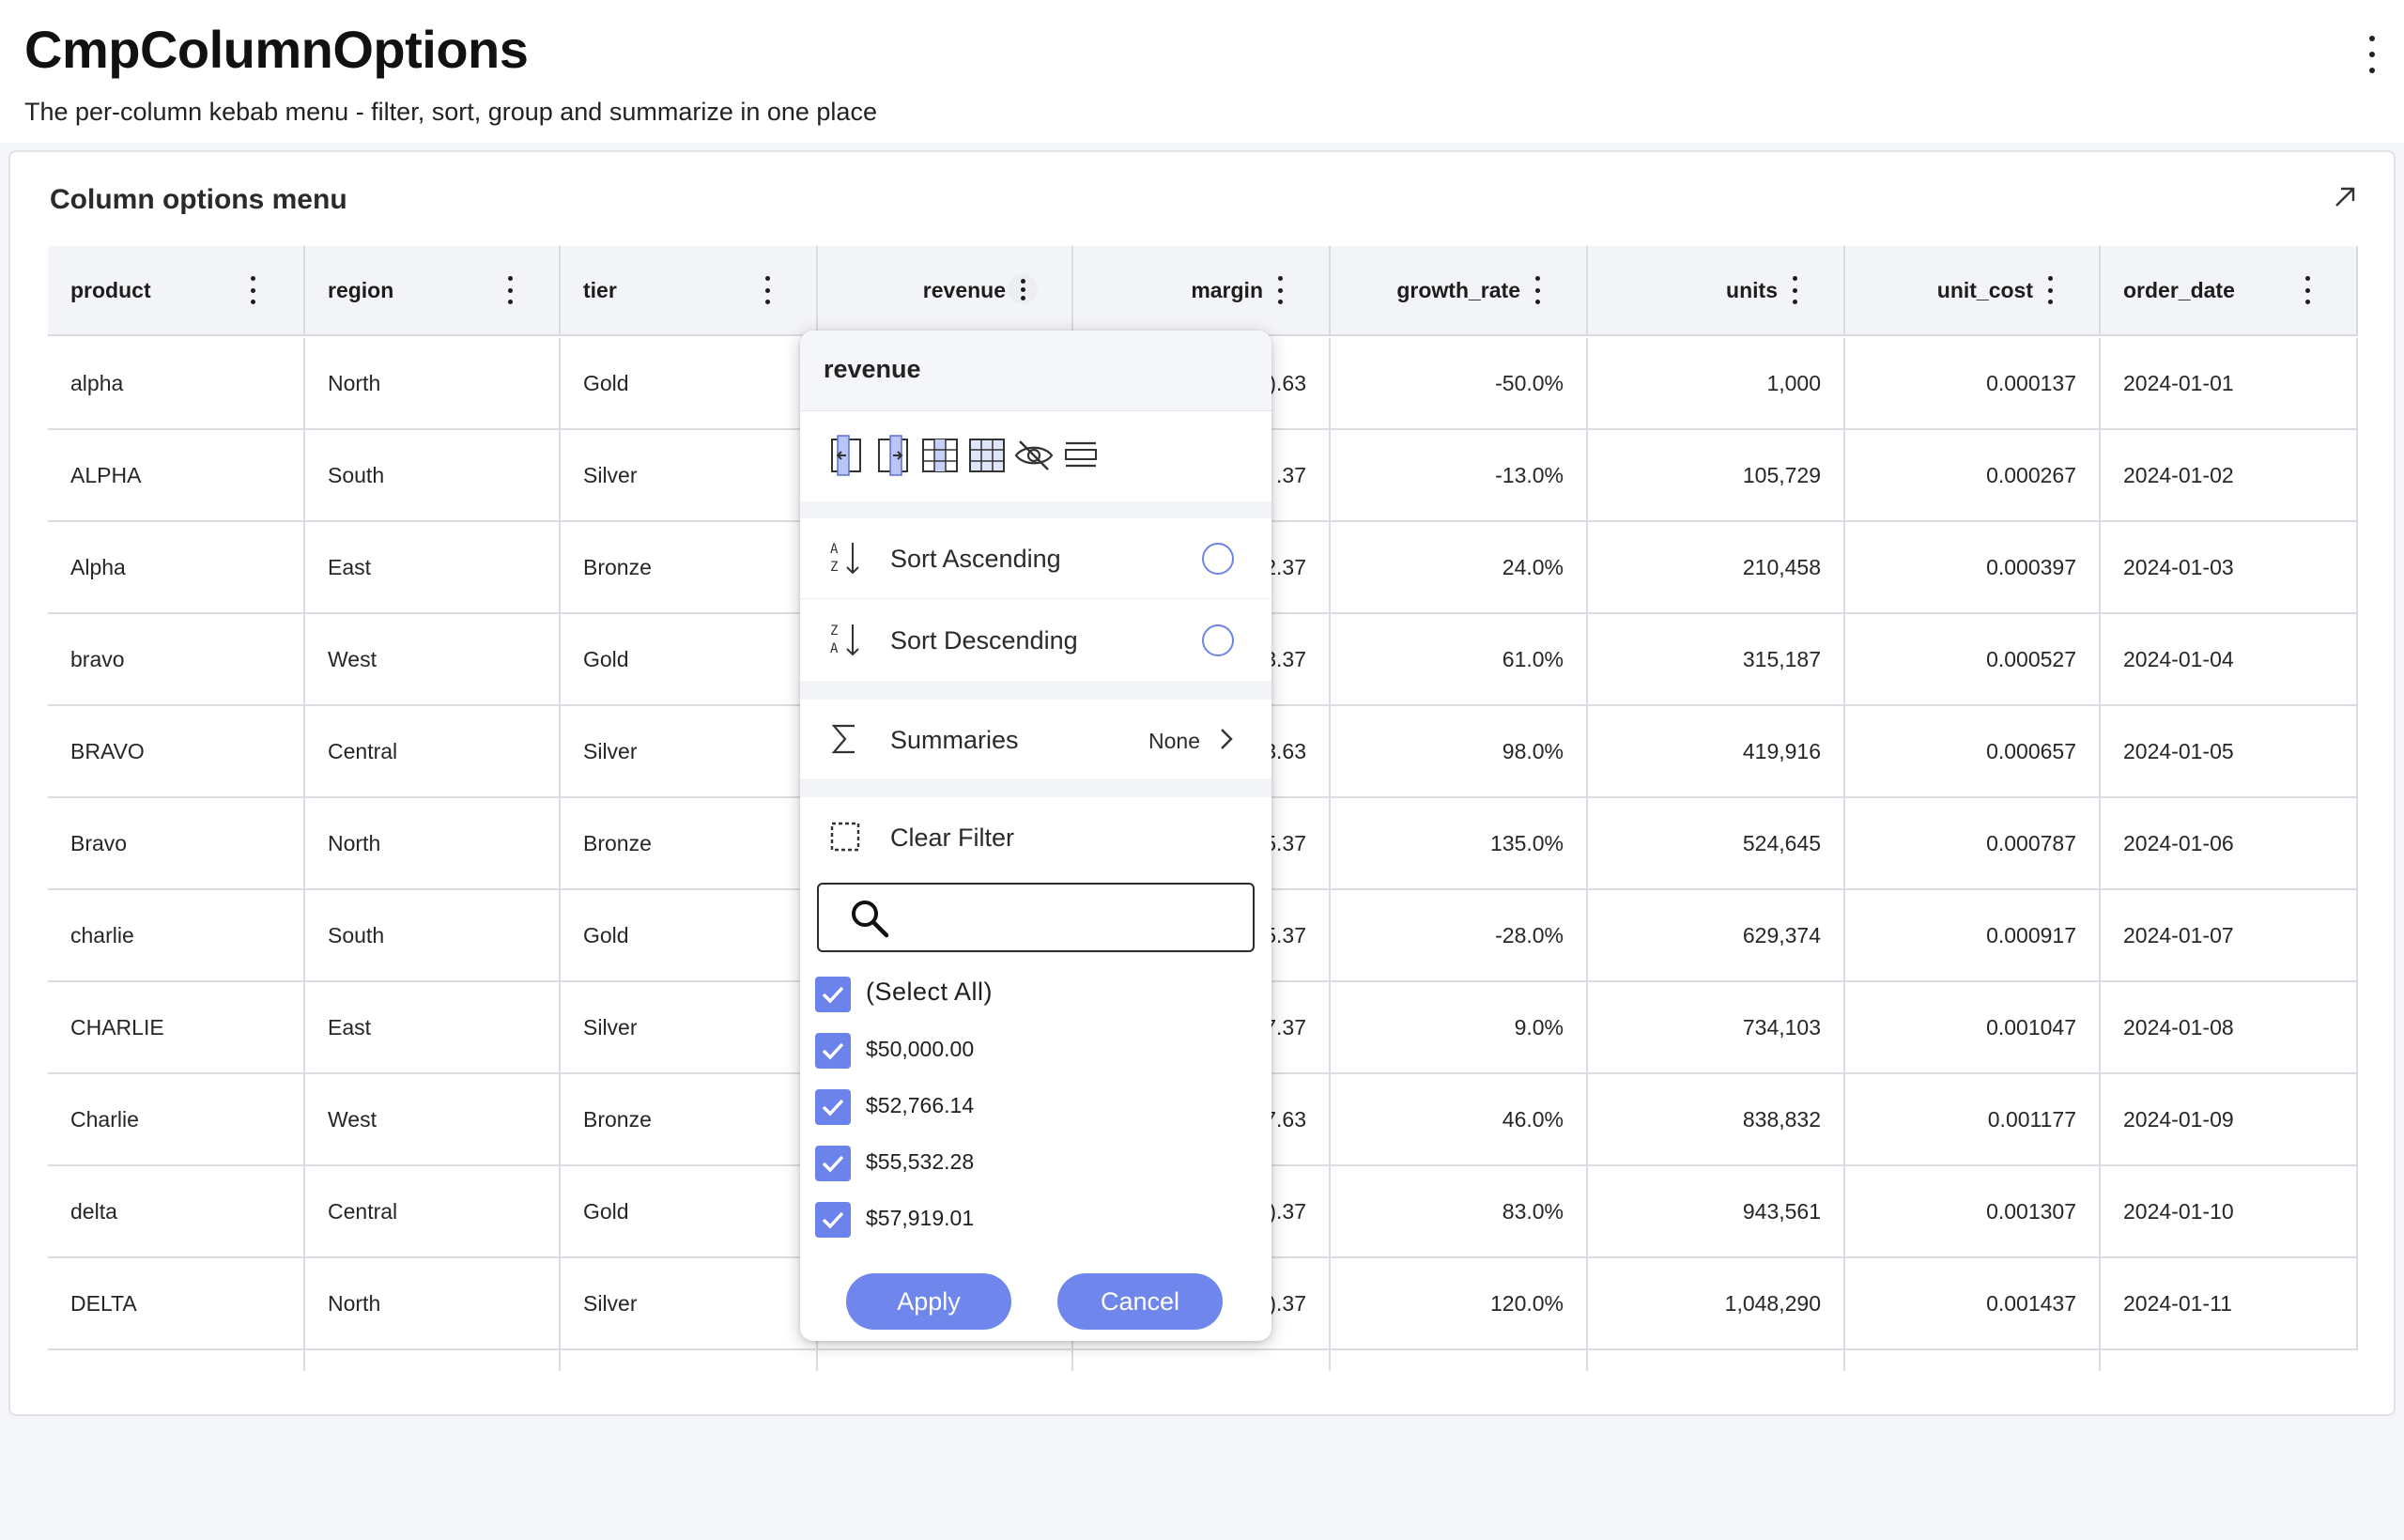  Describe the element at coordinates (1973, 751) in the screenshot. I see `cell-unit-cost: 0.000657` at that location.